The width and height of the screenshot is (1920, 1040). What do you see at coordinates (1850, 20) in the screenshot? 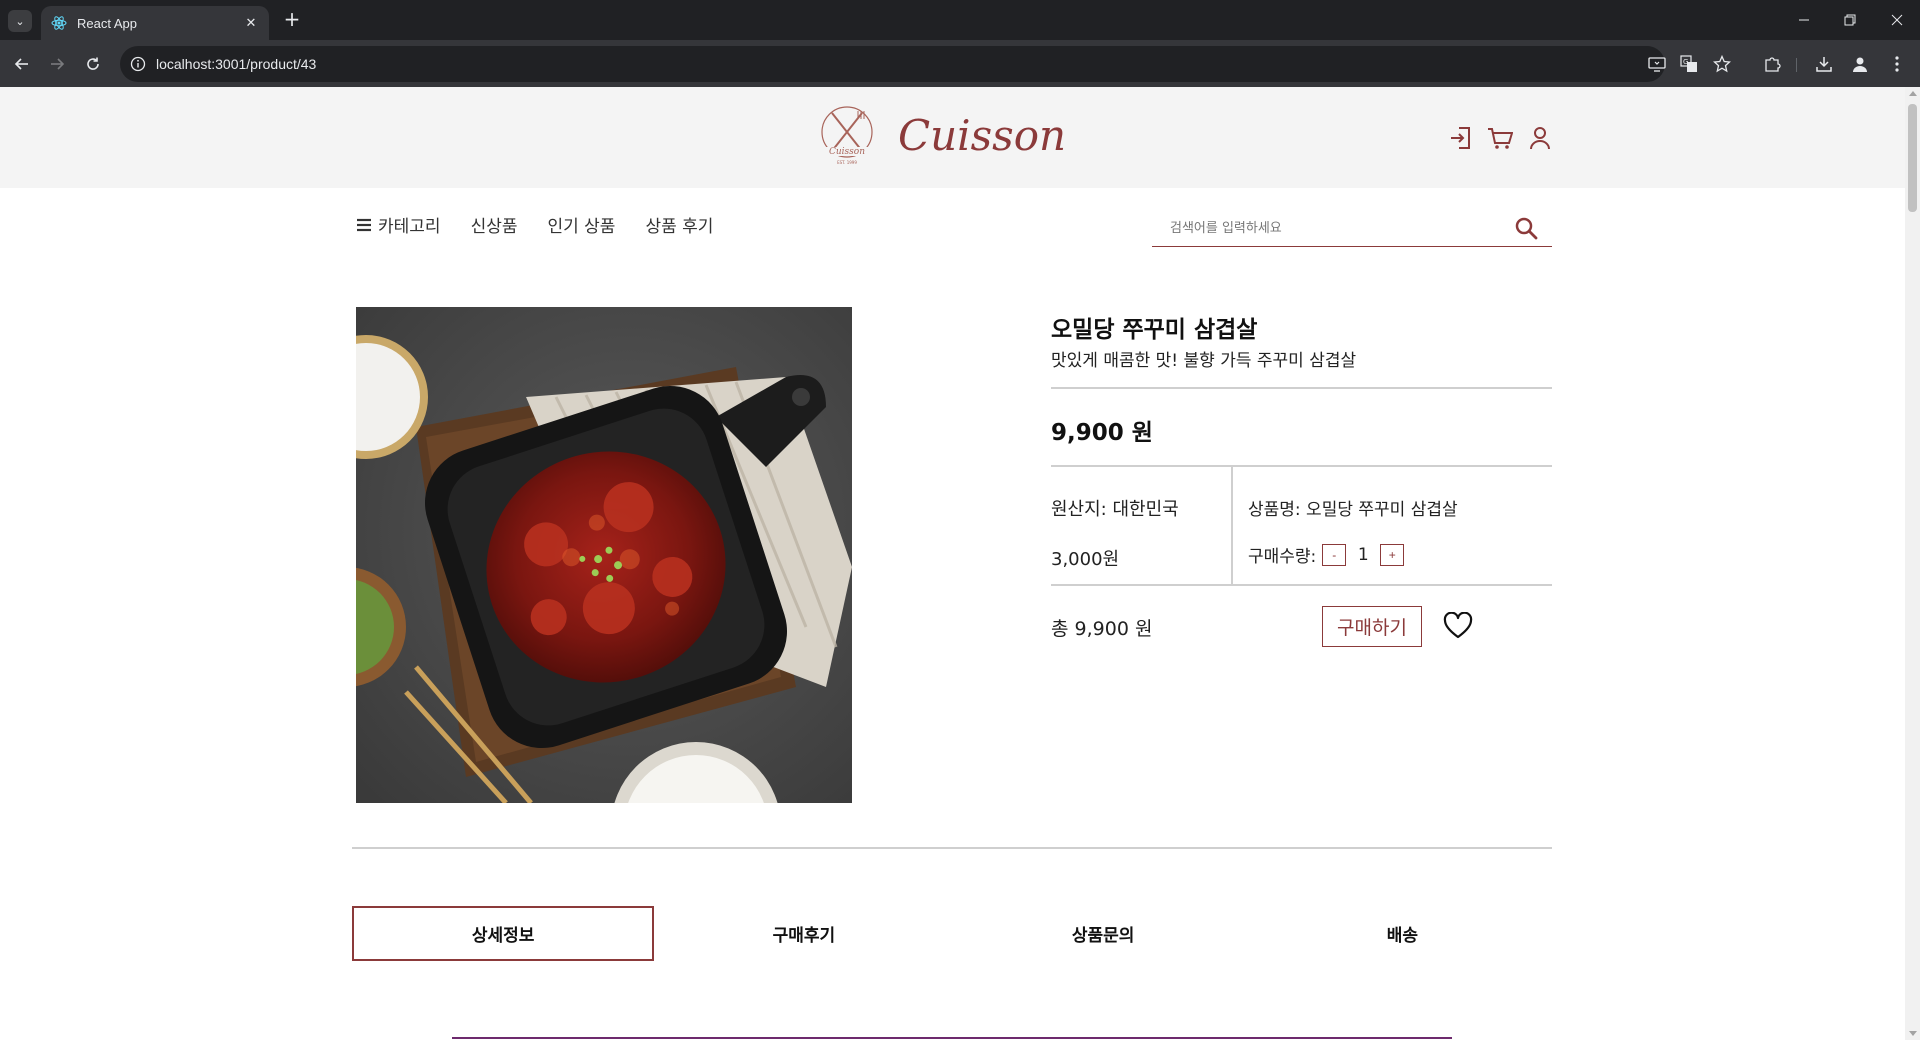
I see `restore-icon` at bounding box center [1850, 20].